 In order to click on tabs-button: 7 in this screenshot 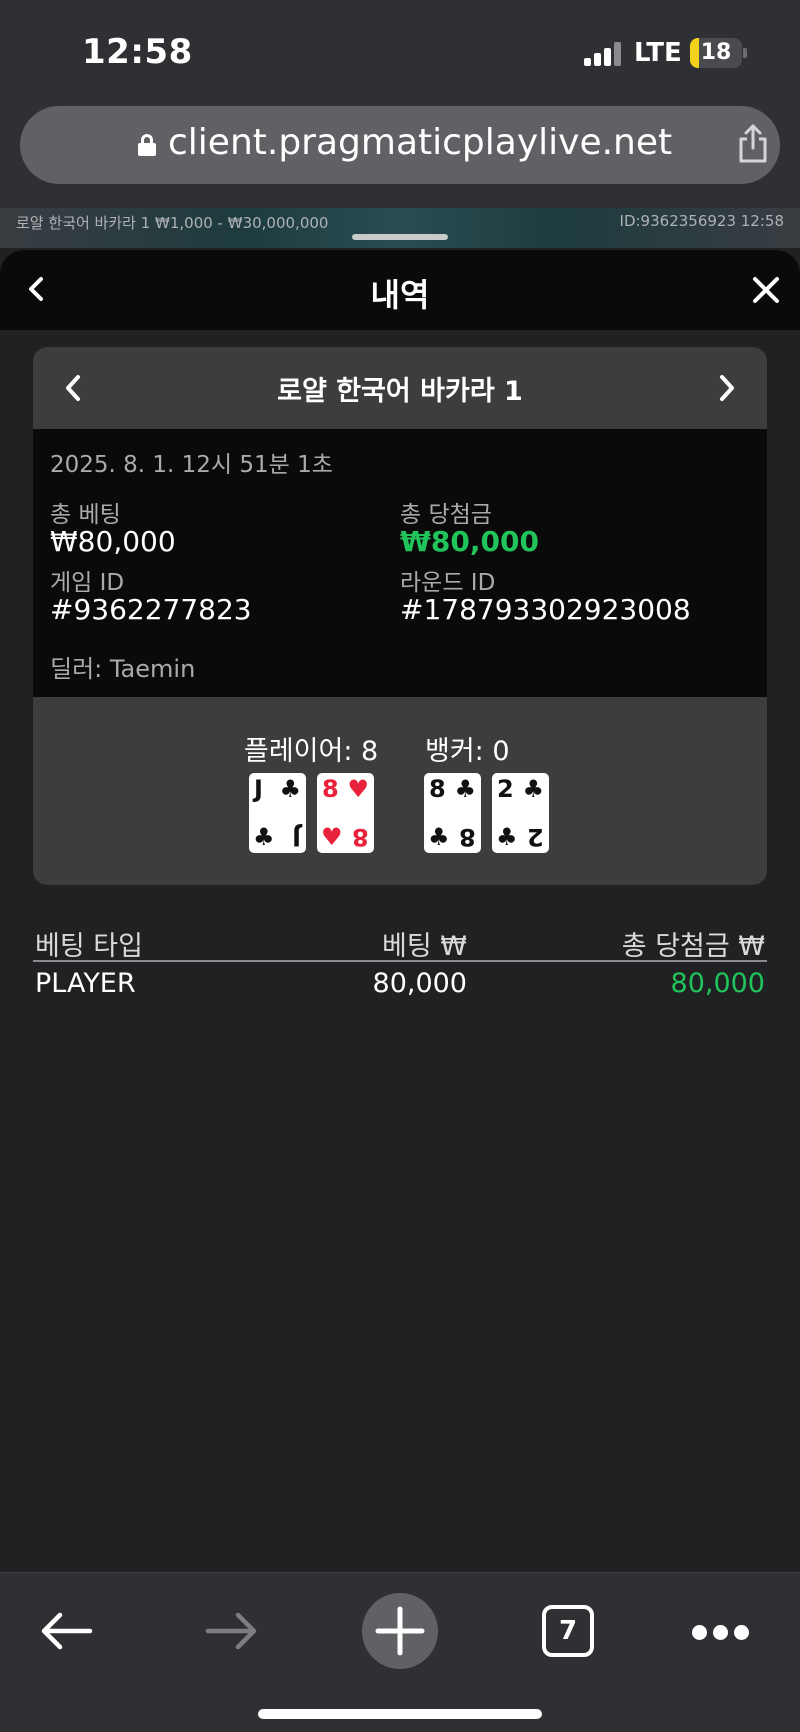, I will do `click(568, 1631)`.